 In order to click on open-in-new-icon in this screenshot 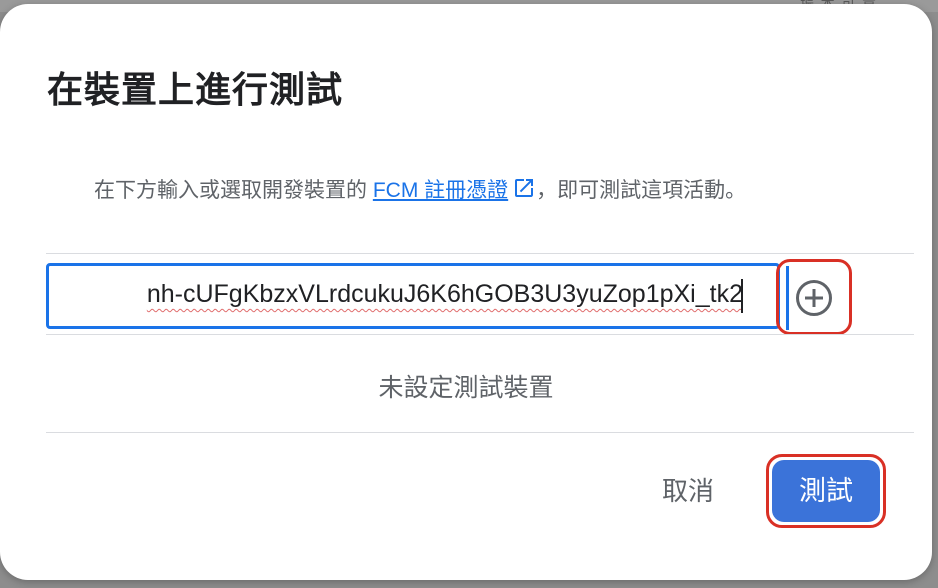, I will do `click(524, 188)`.